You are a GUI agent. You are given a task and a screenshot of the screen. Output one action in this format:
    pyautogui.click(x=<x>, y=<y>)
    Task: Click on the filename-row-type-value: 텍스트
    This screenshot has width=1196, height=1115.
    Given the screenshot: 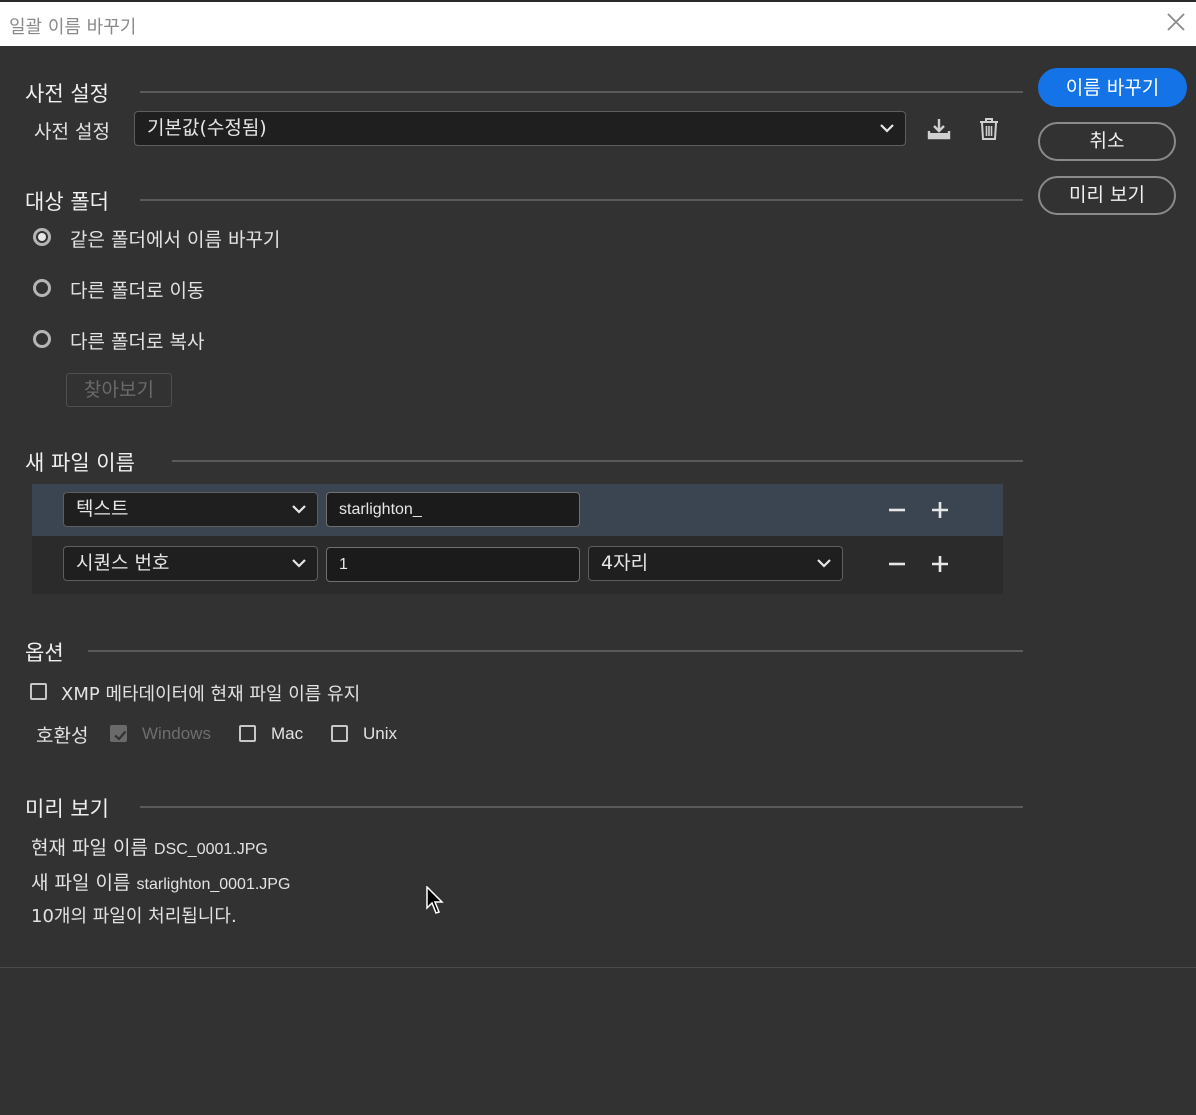 What is the action you would take?
    pyautogui.click(x=102, y=509)
    